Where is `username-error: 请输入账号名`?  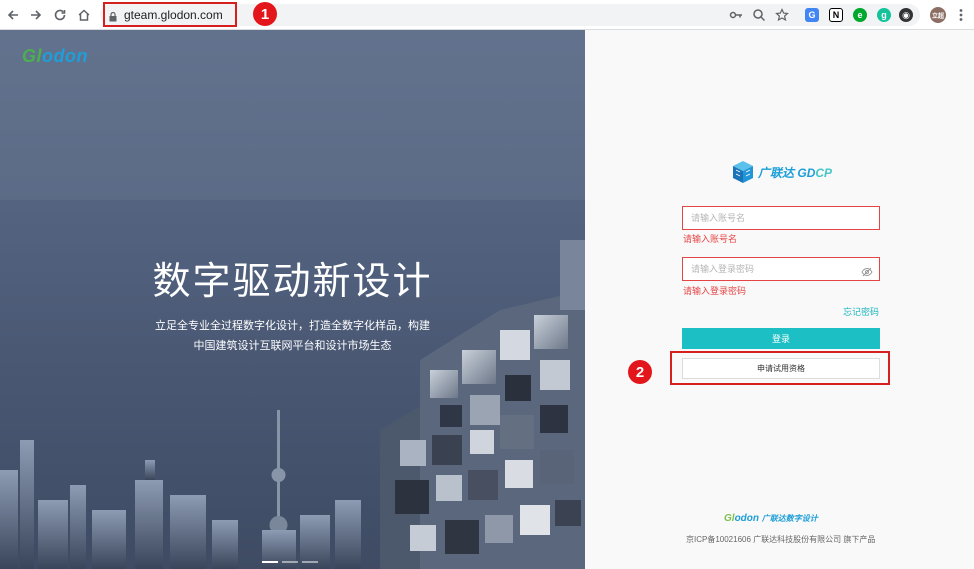
username-error: 请输入账号名 is located at coordinates (710, 239).